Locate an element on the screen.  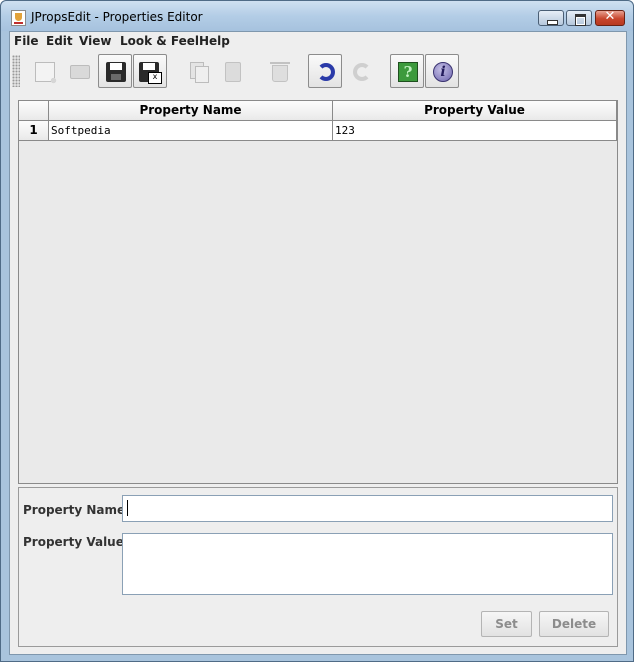
java-app-icon is located at coordinates (18, 18).